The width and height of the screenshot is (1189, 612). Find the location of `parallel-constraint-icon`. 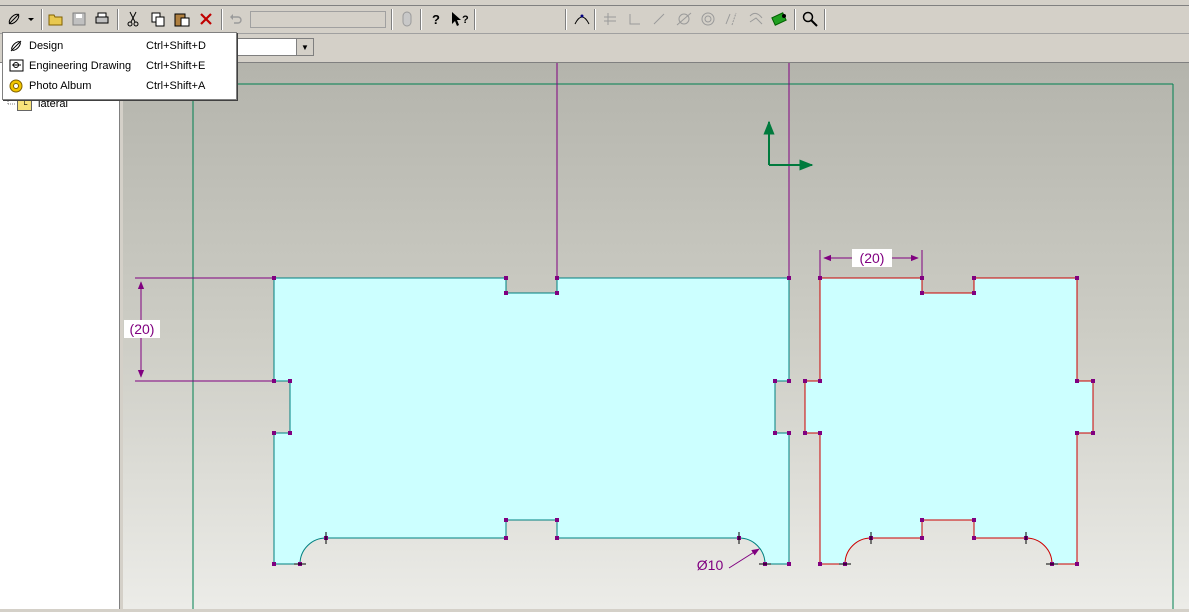

parallel-constraint-icon is located at coordinates (610, 19).